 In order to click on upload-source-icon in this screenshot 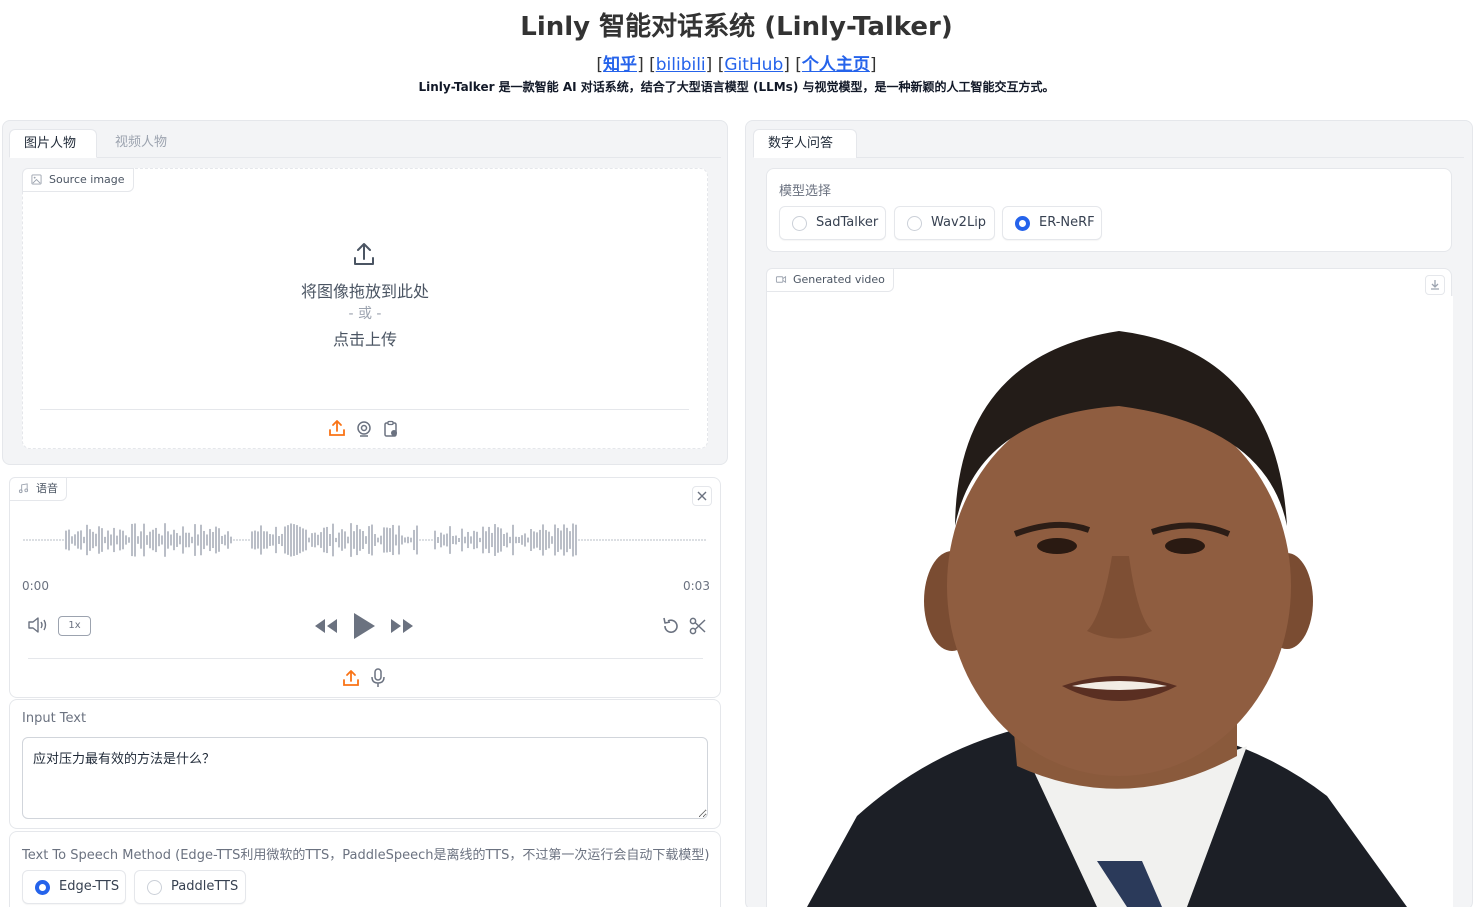, I will do `click(337, 428)`.